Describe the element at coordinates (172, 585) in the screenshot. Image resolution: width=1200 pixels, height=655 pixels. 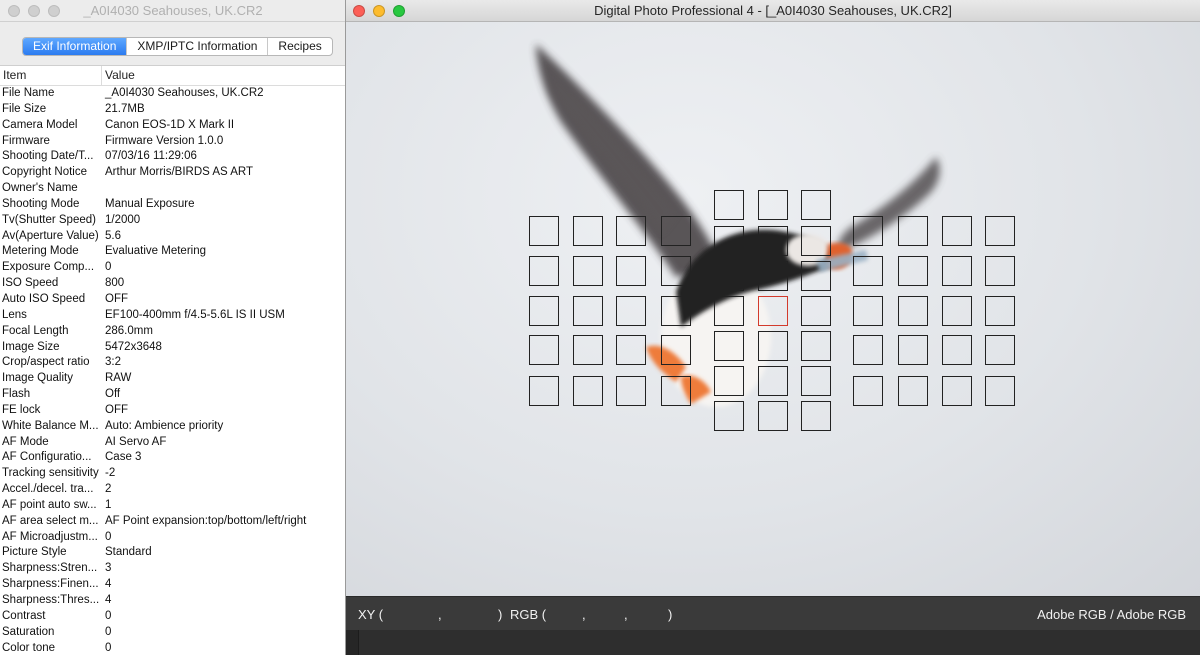
I see `table-row: Sharpness:Finen... 4` at that location.